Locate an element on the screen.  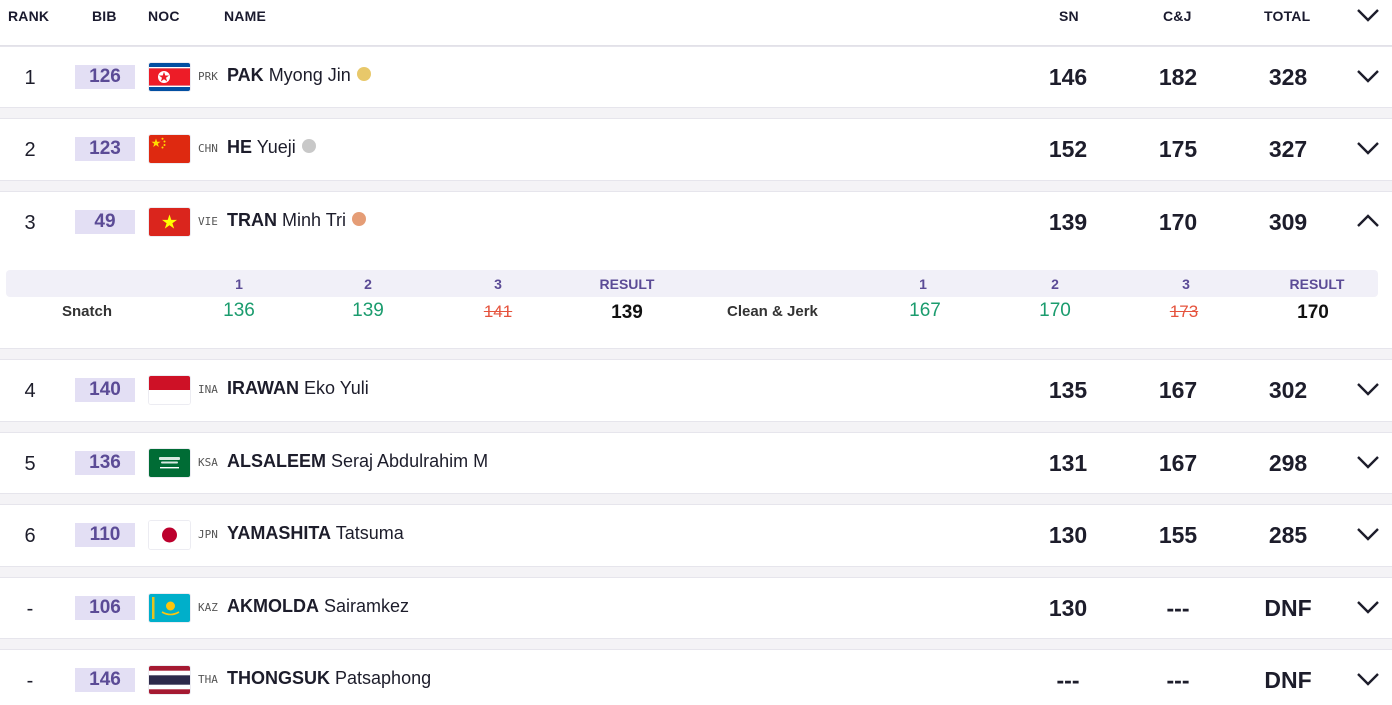
bib-badge: 140 is located at coordinates (105, 390).